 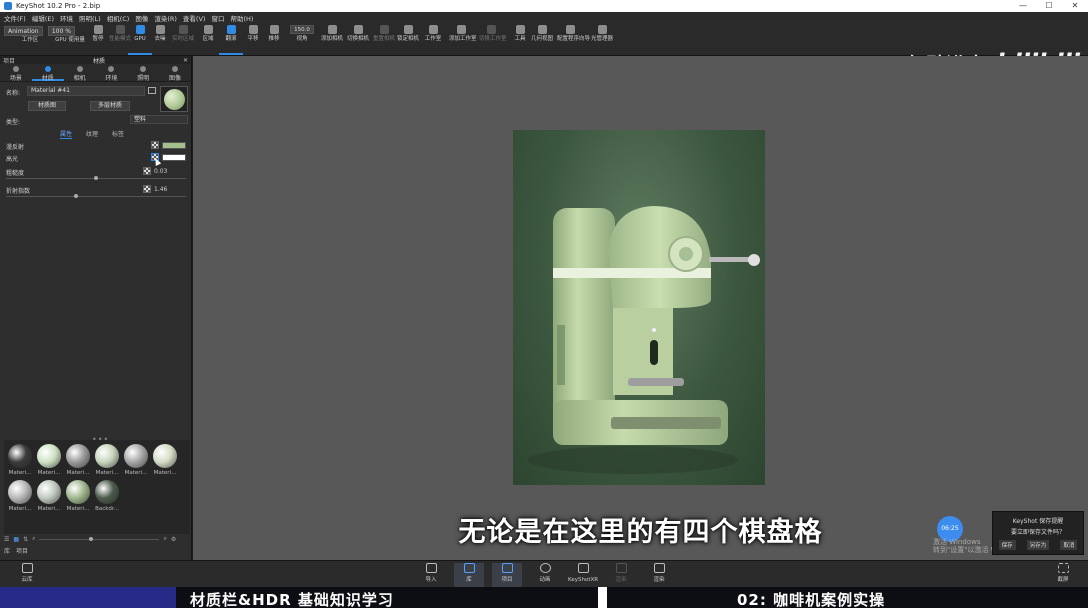 I want to click on tool-gpu-usage: GPU 使用量, so click(x=70, y=40).